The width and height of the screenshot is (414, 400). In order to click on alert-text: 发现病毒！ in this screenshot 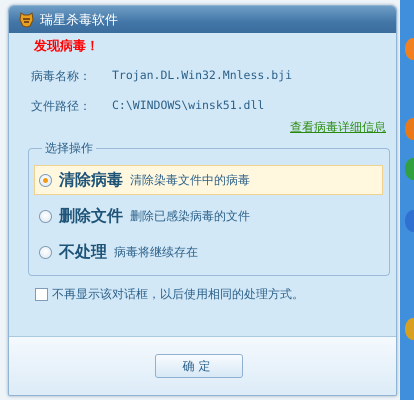, I will do `click(67, 46)`.